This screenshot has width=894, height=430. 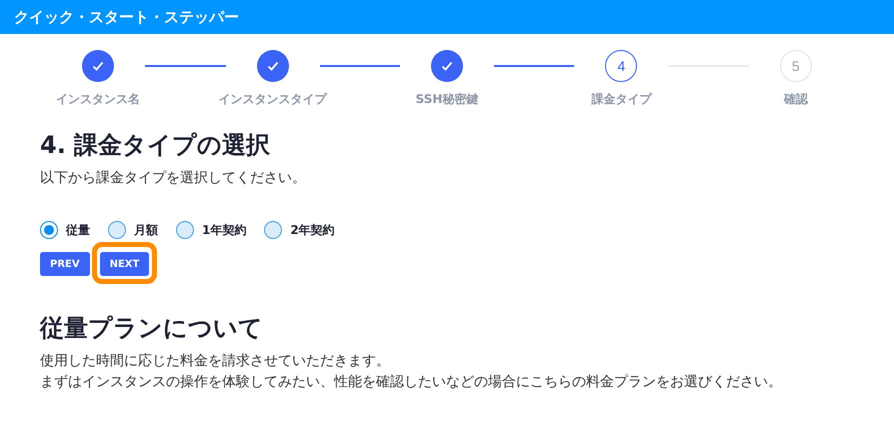 I want to click on step-label: SSH秘密鍵, so click(x=447, y=99).